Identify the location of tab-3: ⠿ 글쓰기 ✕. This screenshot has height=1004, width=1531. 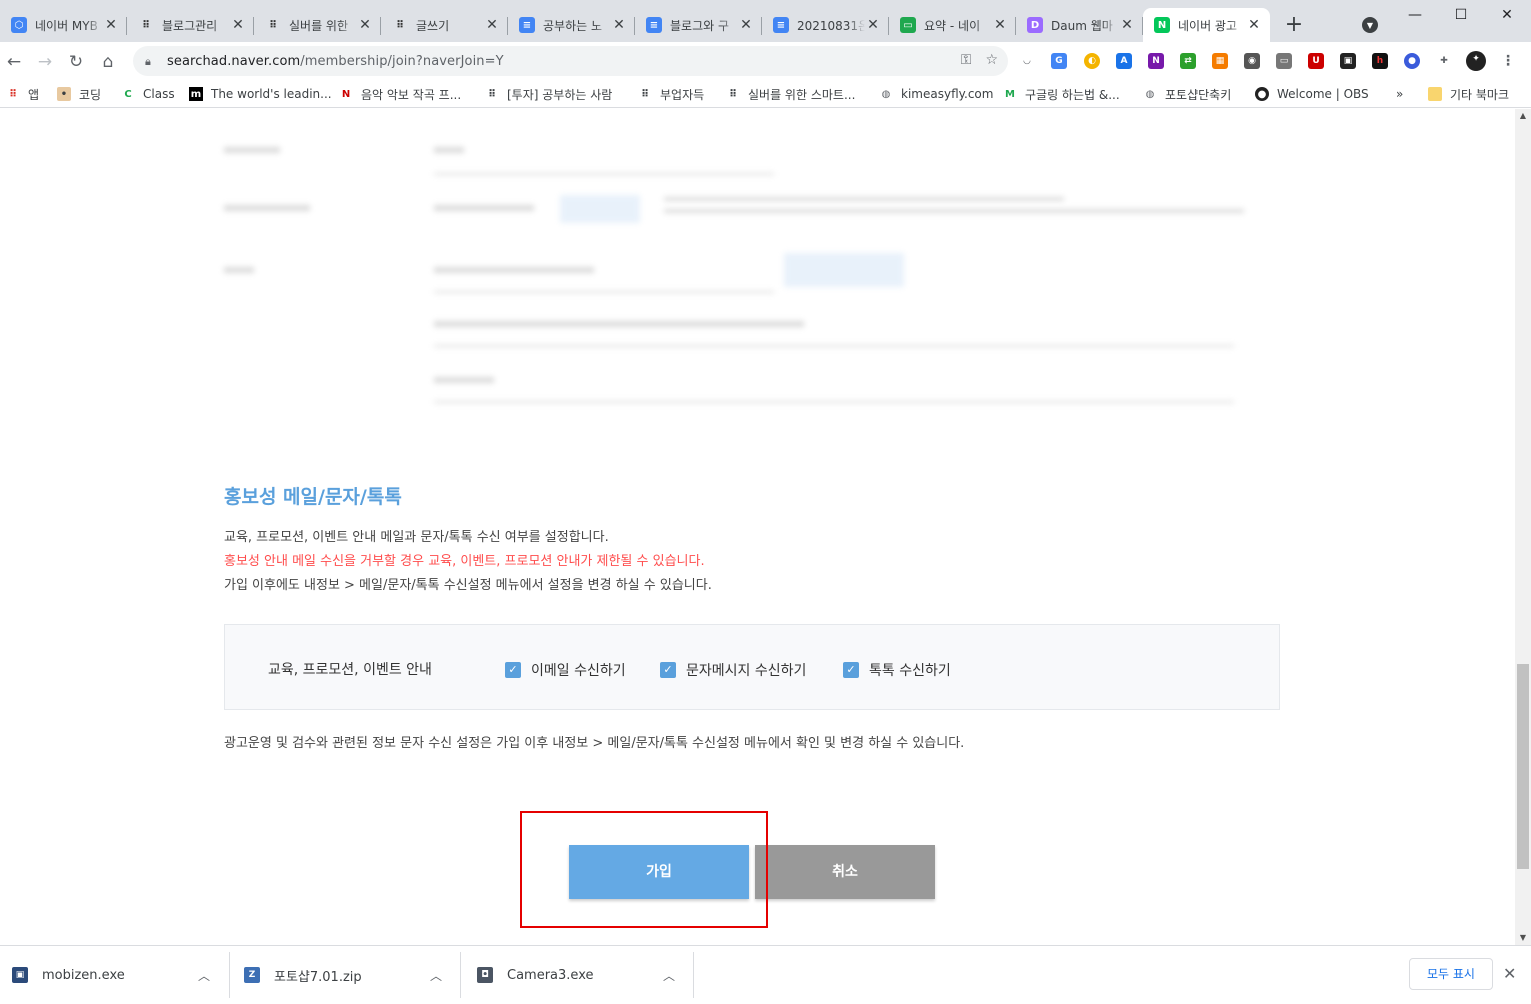
(444, 25).